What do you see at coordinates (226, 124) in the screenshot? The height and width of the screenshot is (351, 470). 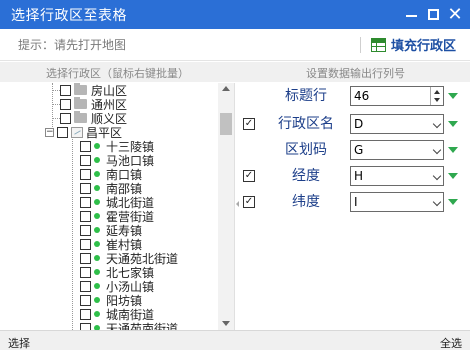 I see `scroll-thumb` at bounding box center [226, 124].